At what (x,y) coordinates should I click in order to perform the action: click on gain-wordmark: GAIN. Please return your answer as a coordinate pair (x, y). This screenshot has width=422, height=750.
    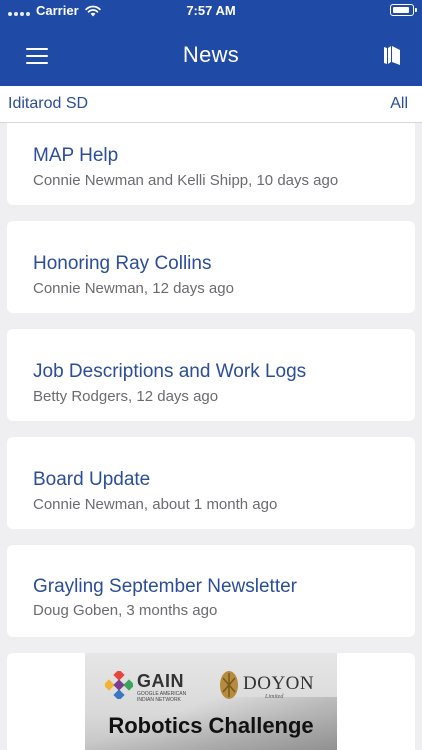
    Looking at the image, I should click on (160, 681).